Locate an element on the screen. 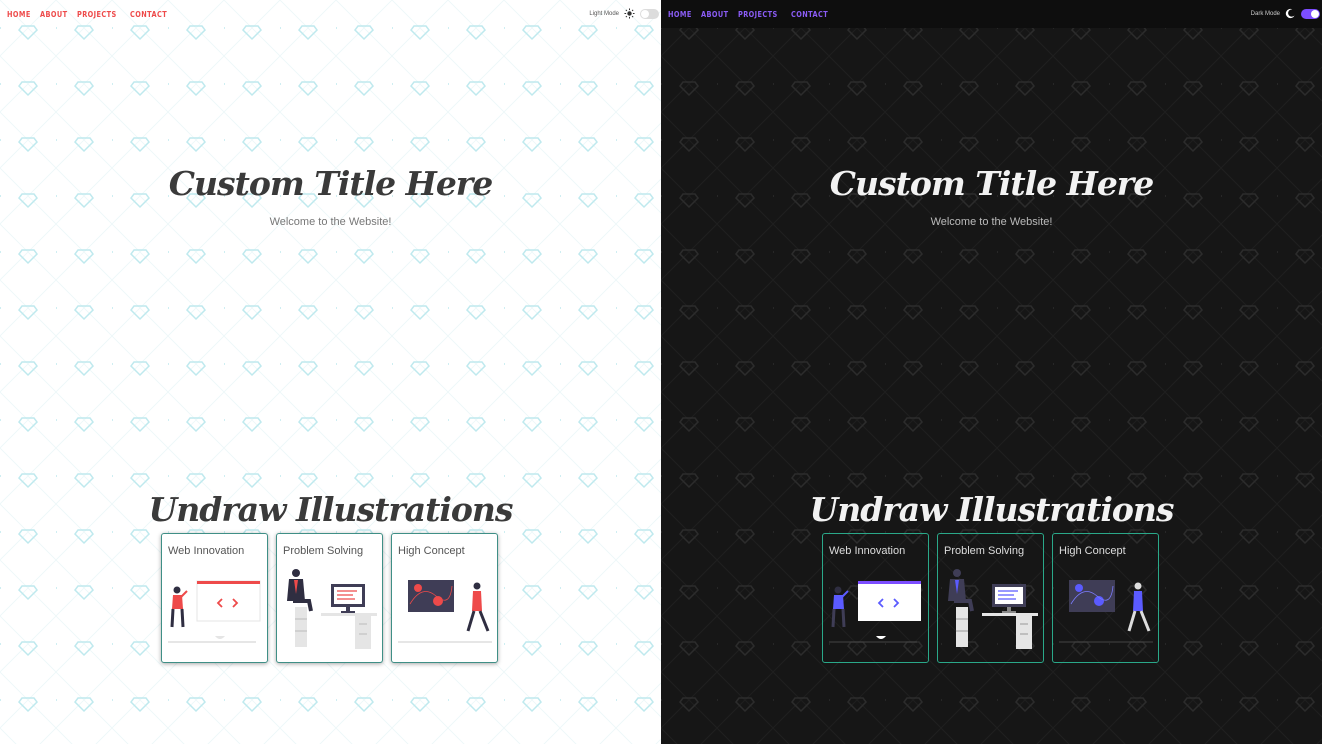 Image resolution: width=1322 pixels, height=744 pixels. moon-icon is located at coordinates (1290, 13).